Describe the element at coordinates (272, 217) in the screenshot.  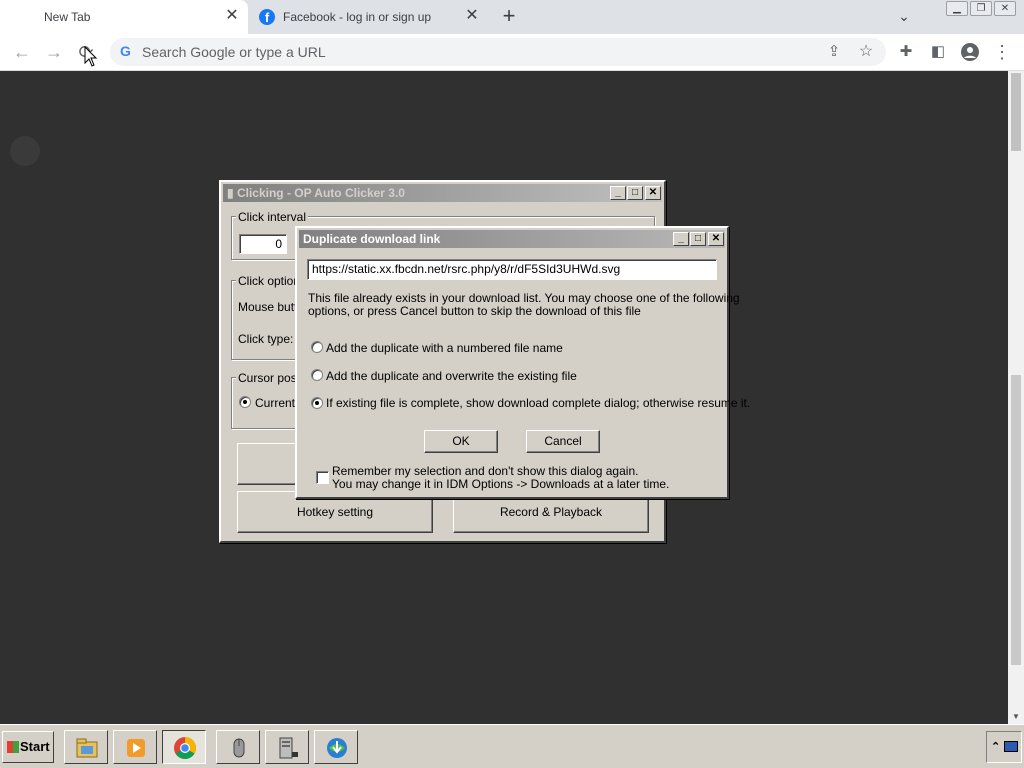
I see `group-label: Click interval` at that location.